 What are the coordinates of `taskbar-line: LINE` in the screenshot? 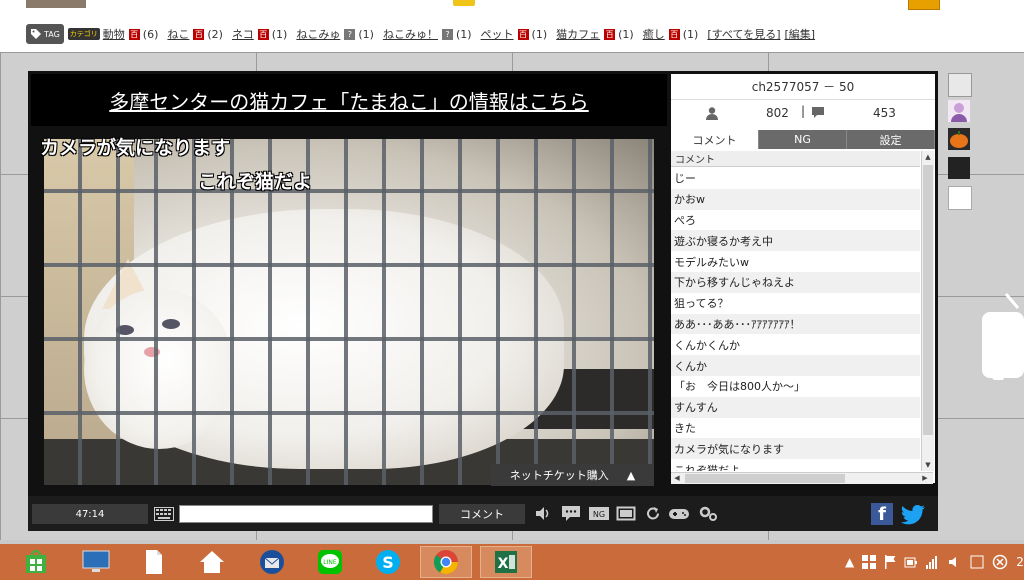 It's located at (330, 562).